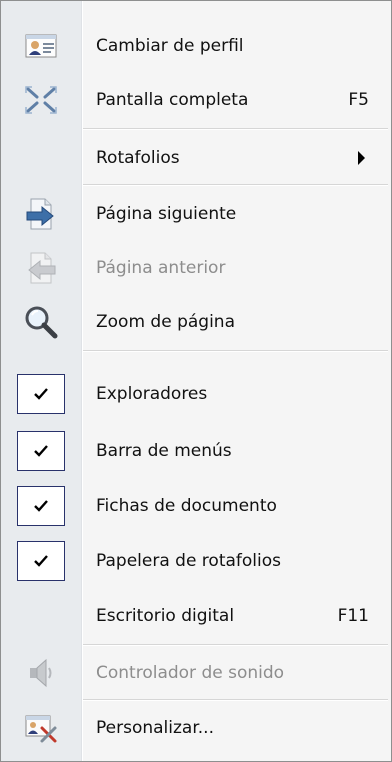 The image size is (392, 762). I want to click on menu-item-label: Página anterior, so click(161, 268).